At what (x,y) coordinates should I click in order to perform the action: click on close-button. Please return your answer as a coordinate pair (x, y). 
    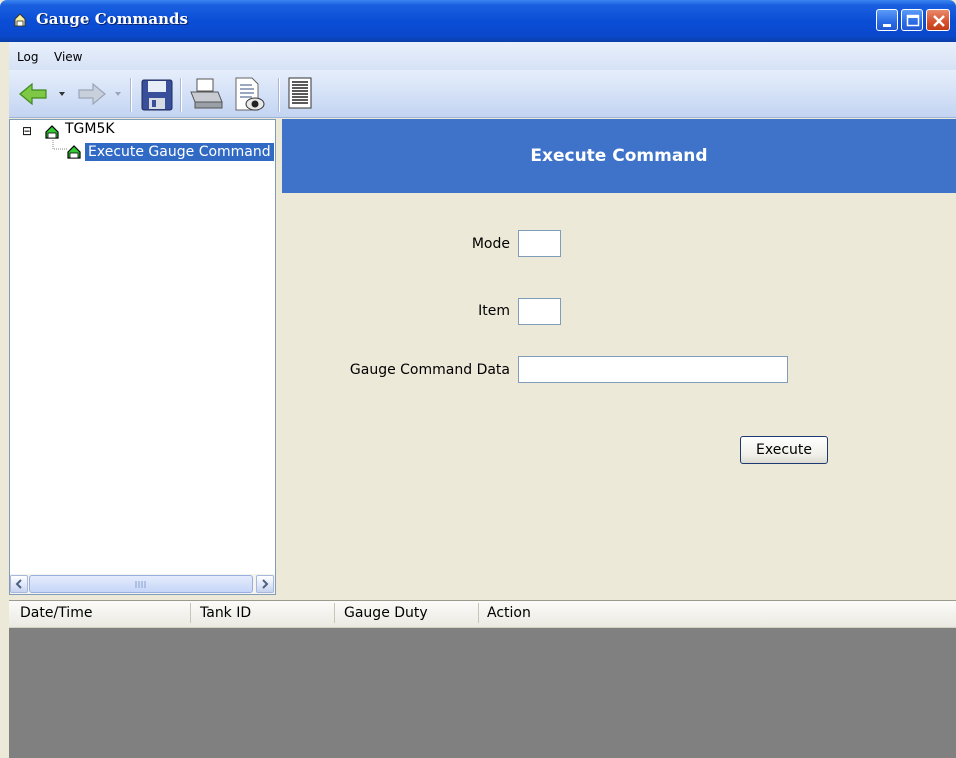
    Looking at the image, I should click on (938, 20).